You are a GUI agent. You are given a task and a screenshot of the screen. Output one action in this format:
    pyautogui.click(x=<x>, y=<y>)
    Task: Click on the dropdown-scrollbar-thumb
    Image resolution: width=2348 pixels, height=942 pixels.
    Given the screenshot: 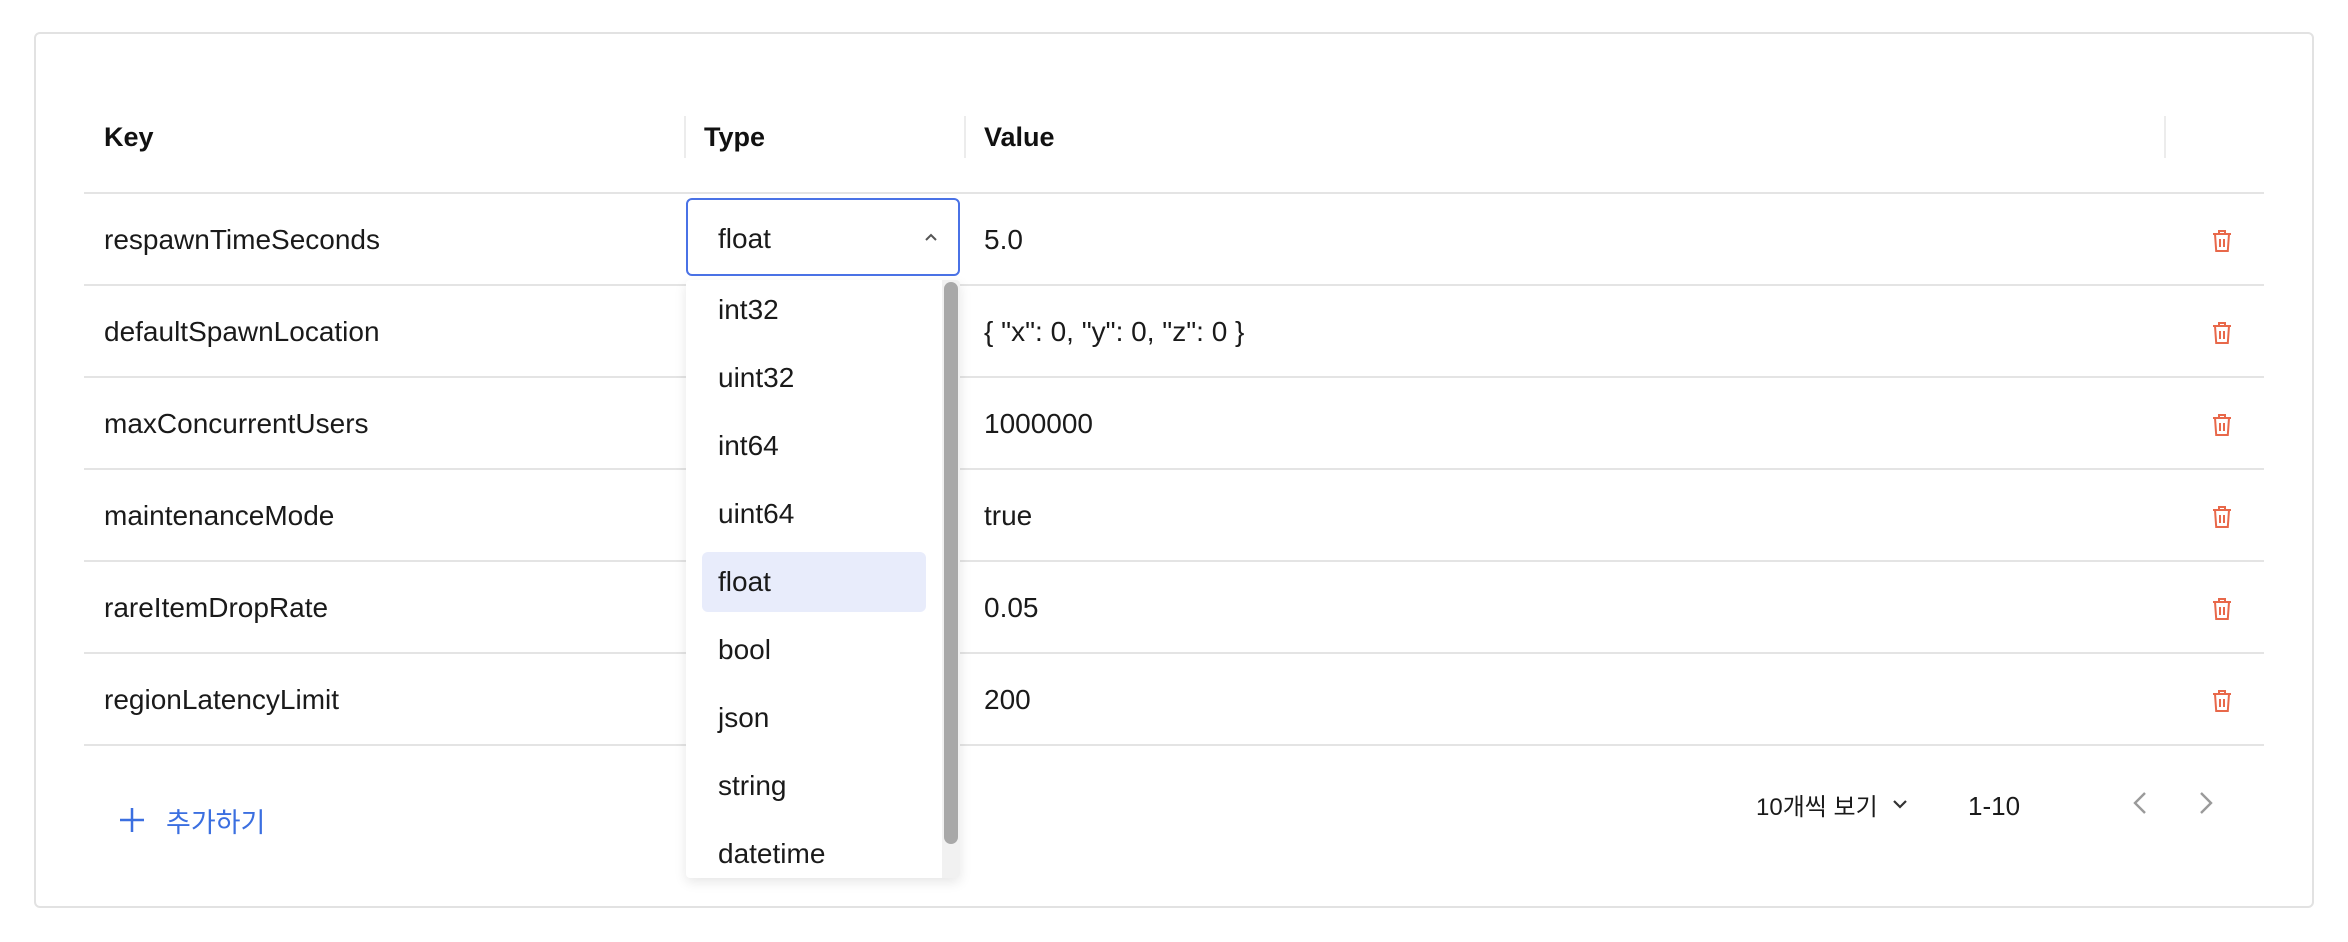 What is the action you would take?
    pyautogui.click(x=951, y=563)
    